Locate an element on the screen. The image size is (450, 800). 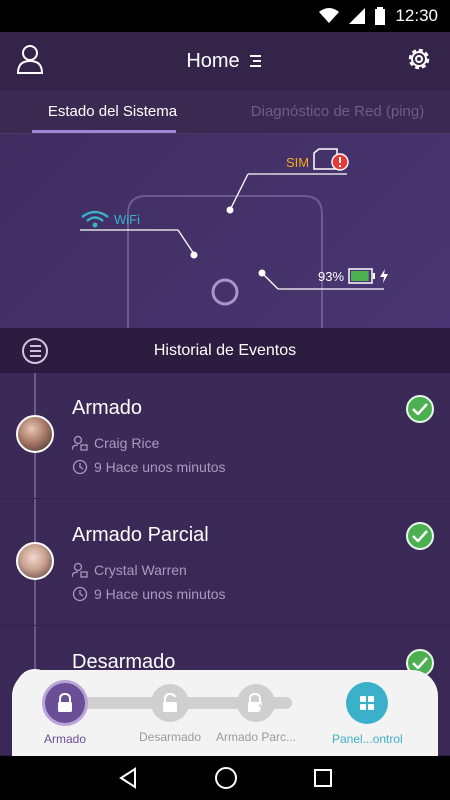
menu-icon is located at coordinates (35, 346).